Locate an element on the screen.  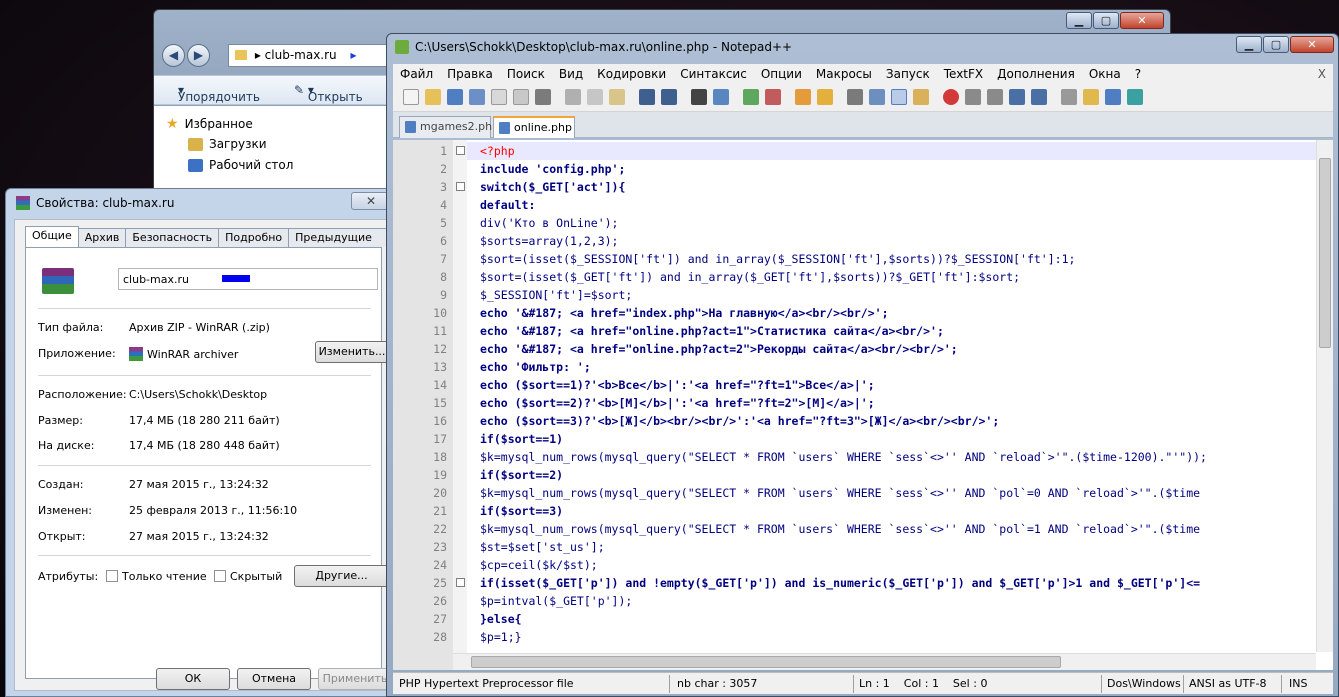
doc-map-icon is located at coordinates (921, 97).